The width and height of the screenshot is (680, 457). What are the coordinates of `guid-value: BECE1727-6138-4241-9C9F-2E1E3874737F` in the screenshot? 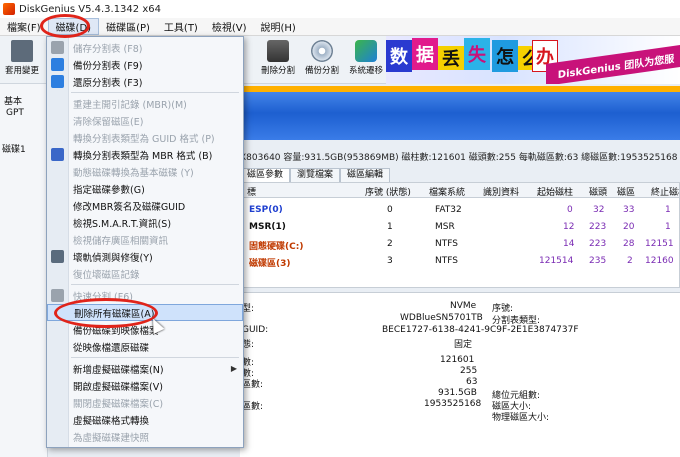 It's located at (480, 330).